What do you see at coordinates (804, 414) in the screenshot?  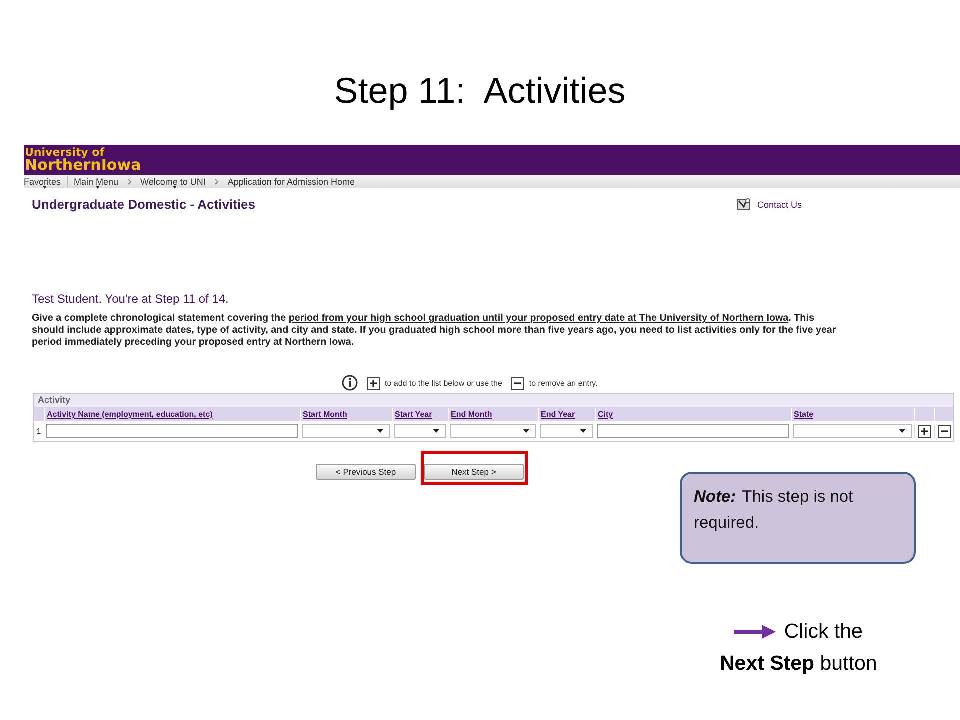 I see `column-header-link: State` at bounding box center [804, 414].